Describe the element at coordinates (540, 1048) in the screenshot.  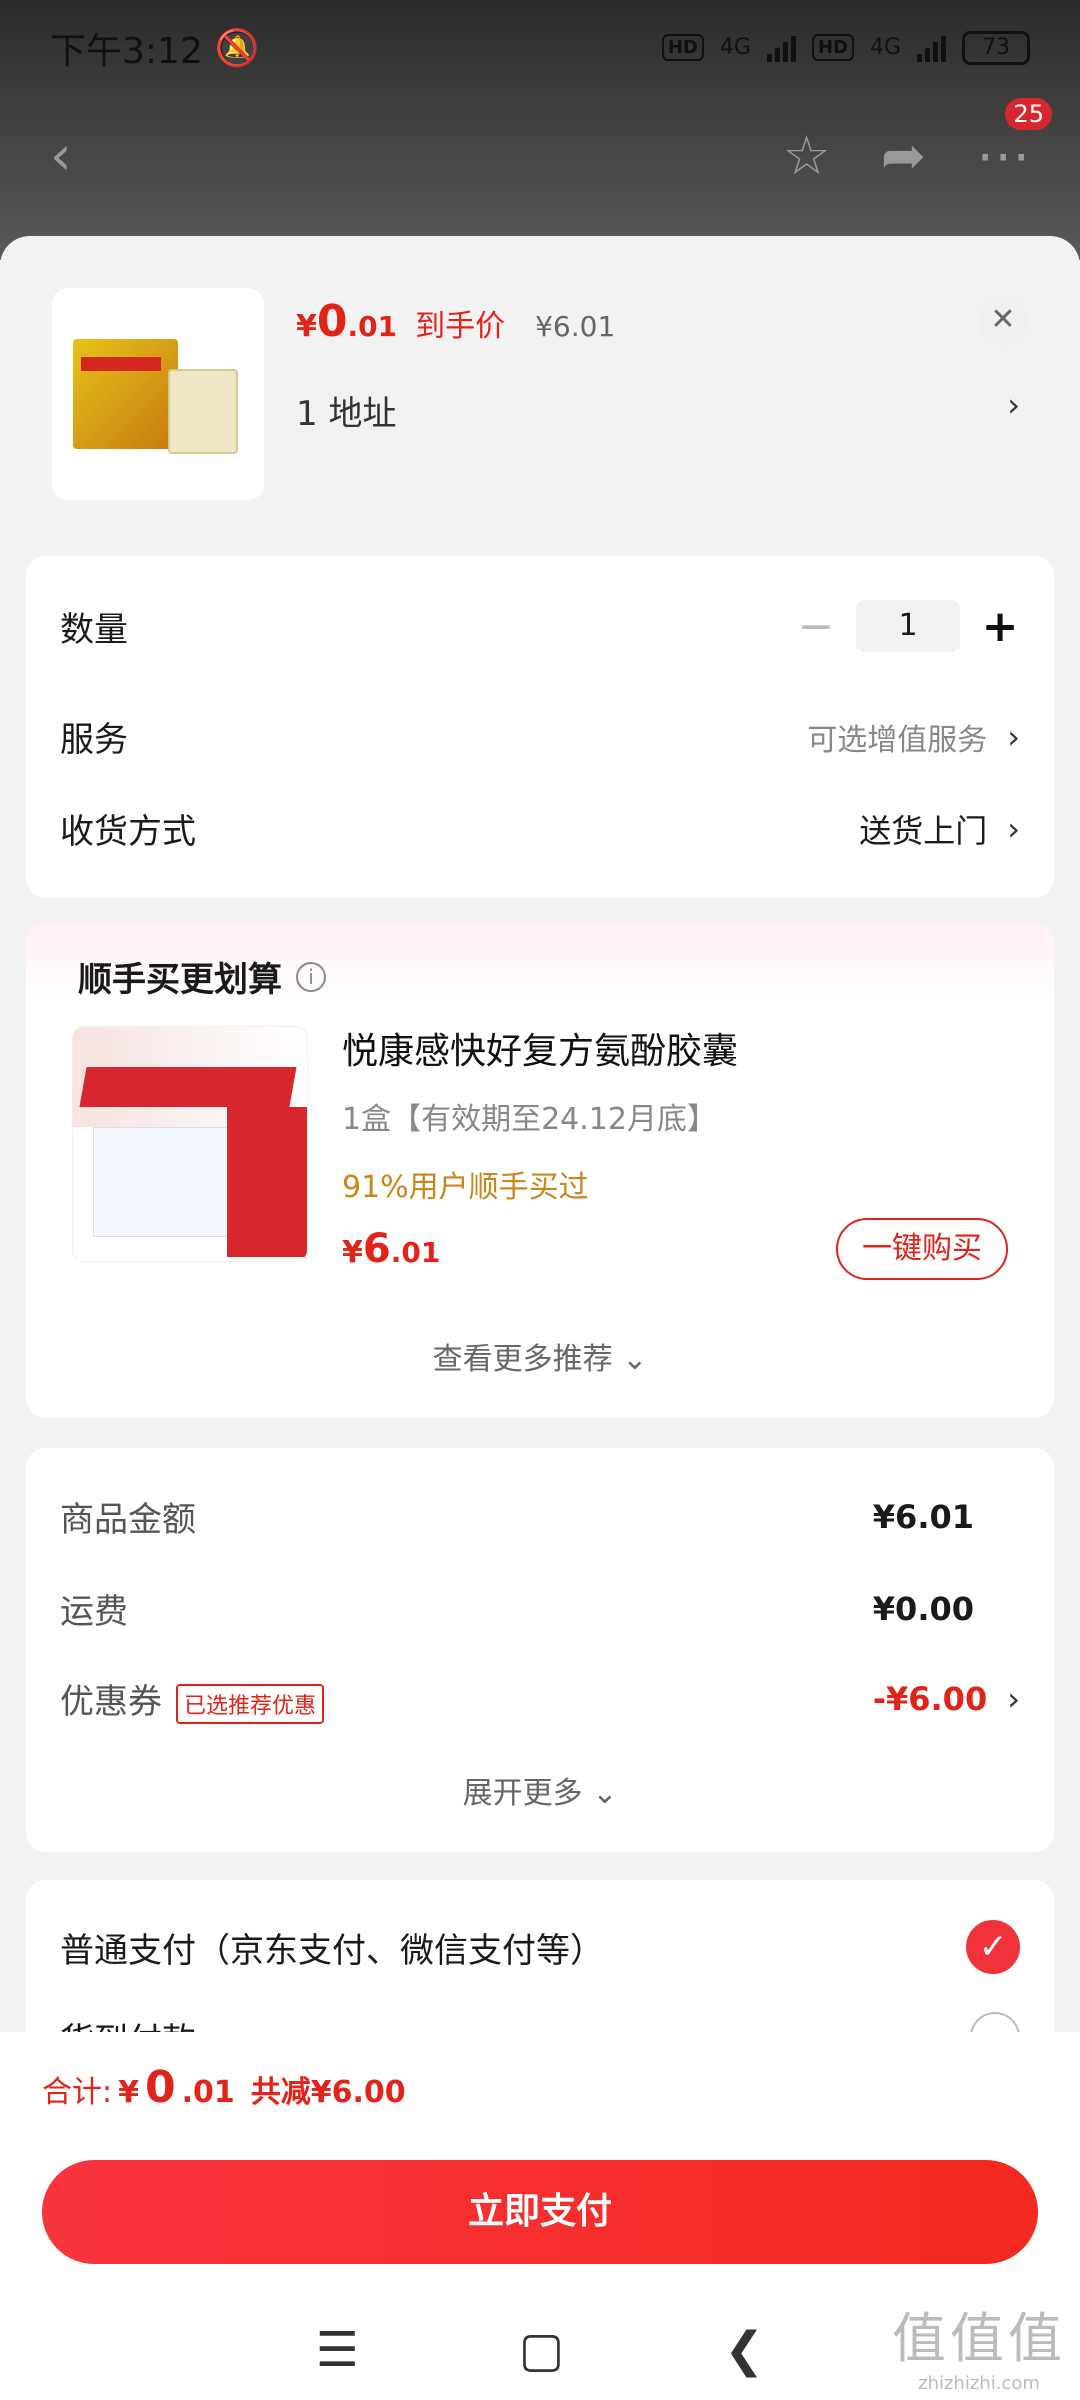
I see `recommended-product-name: 悦康感快好复方氨酚胶囊` at that location.